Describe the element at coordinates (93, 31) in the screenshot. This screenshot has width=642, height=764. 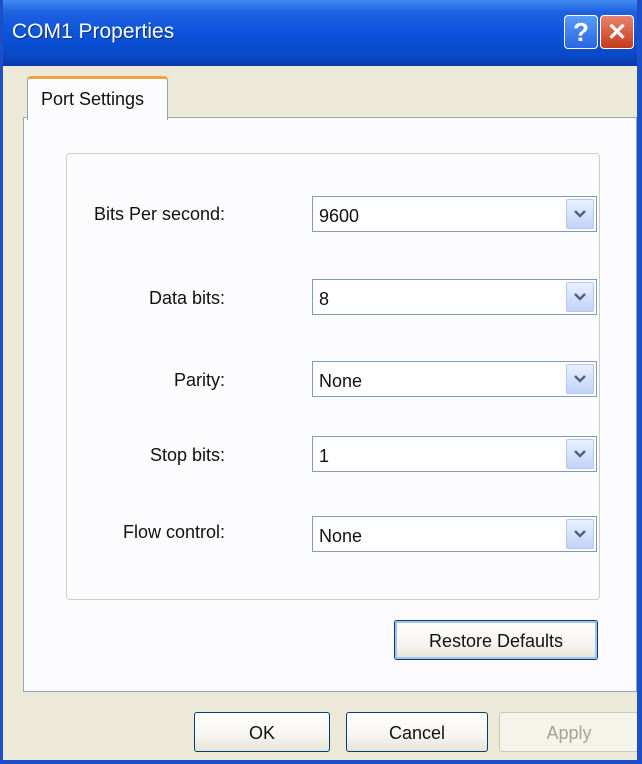
I see `window-title: COM1 Properties` at that location.